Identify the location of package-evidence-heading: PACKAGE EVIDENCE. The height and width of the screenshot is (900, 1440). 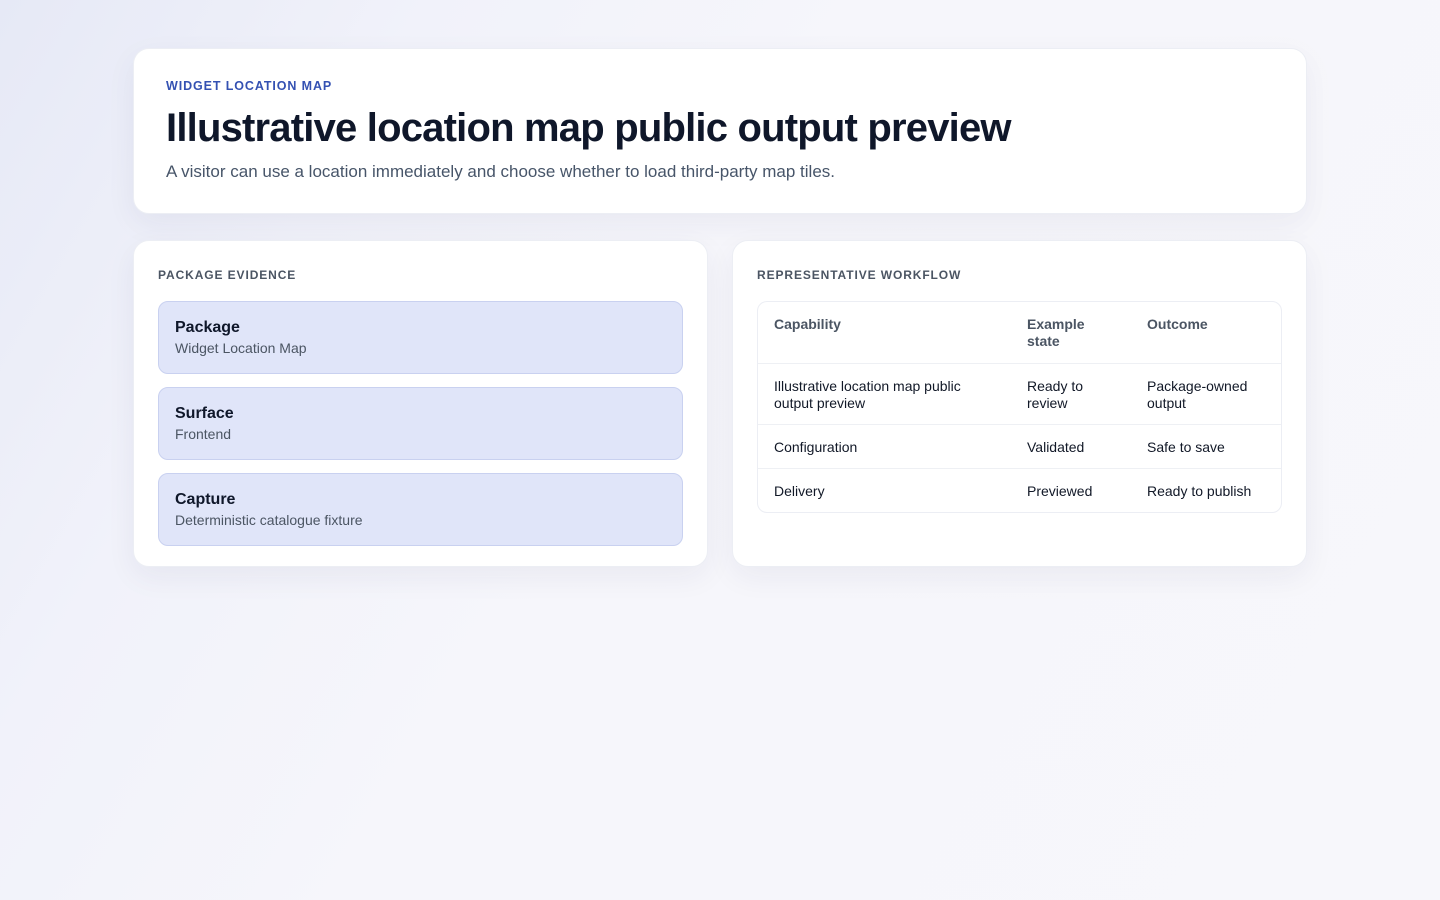
(227, 275).